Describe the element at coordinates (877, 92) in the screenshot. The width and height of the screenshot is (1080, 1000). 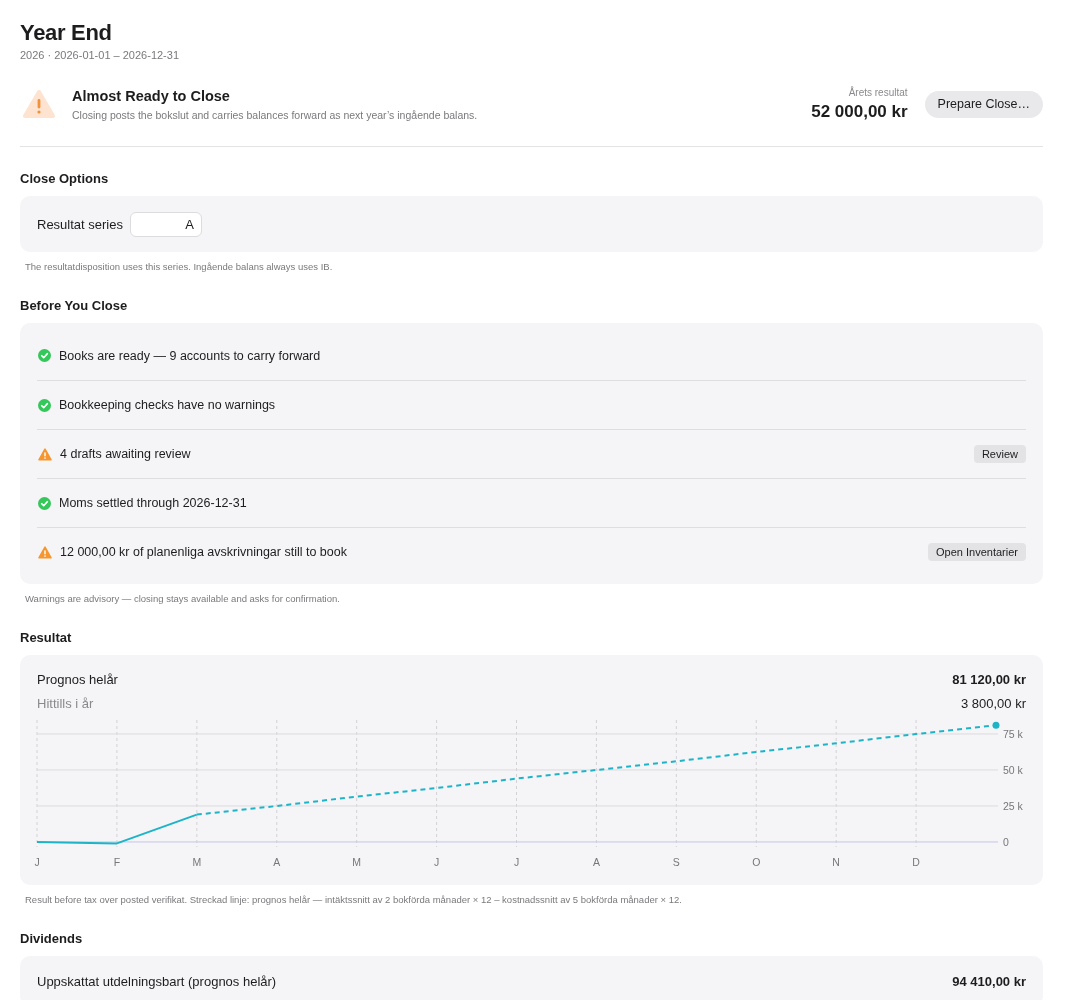
I see `result-label: Årets resultat` at that location.